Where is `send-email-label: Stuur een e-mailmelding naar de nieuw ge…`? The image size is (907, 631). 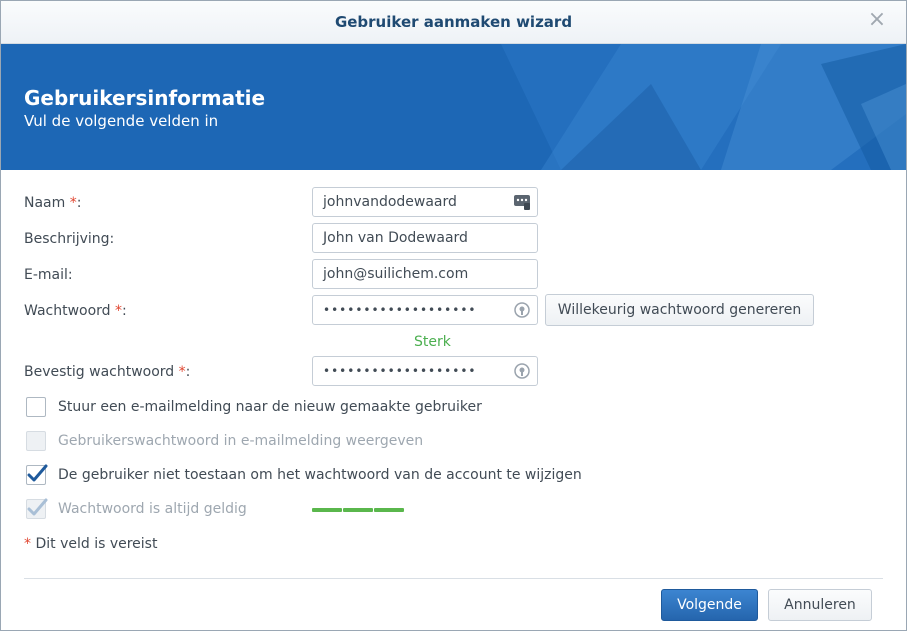
send-email-label: Stuur een e-mailmelding naar de nieuw ge… is located at coordinates (270, 407).